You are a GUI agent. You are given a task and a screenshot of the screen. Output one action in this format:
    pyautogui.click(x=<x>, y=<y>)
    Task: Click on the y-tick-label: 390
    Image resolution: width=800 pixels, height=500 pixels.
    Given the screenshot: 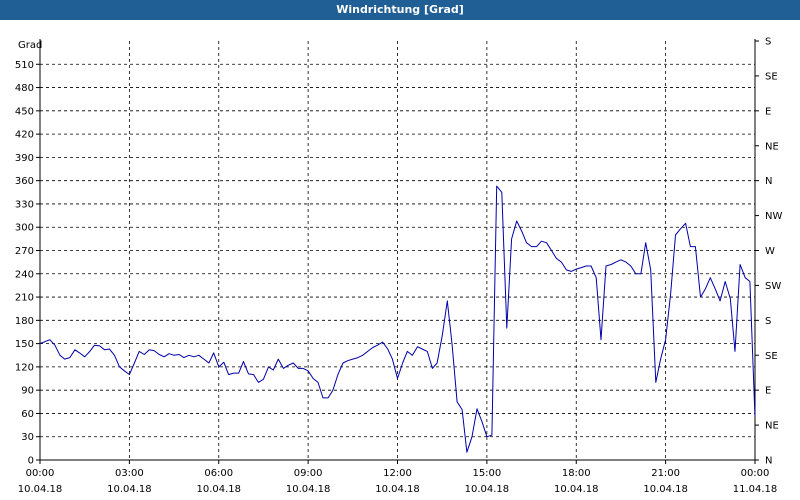 What is the action you would take?
    pyautogui.click(x=24, y=158)
    